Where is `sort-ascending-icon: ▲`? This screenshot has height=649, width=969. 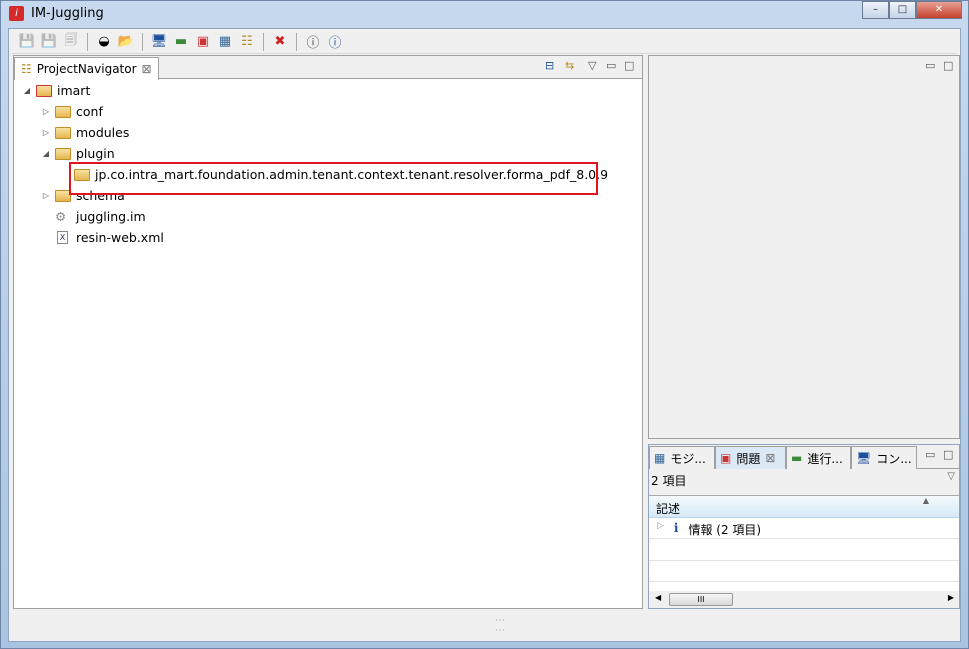 sort-ascending-icon: ▲ is located at coordinates (925, 500).